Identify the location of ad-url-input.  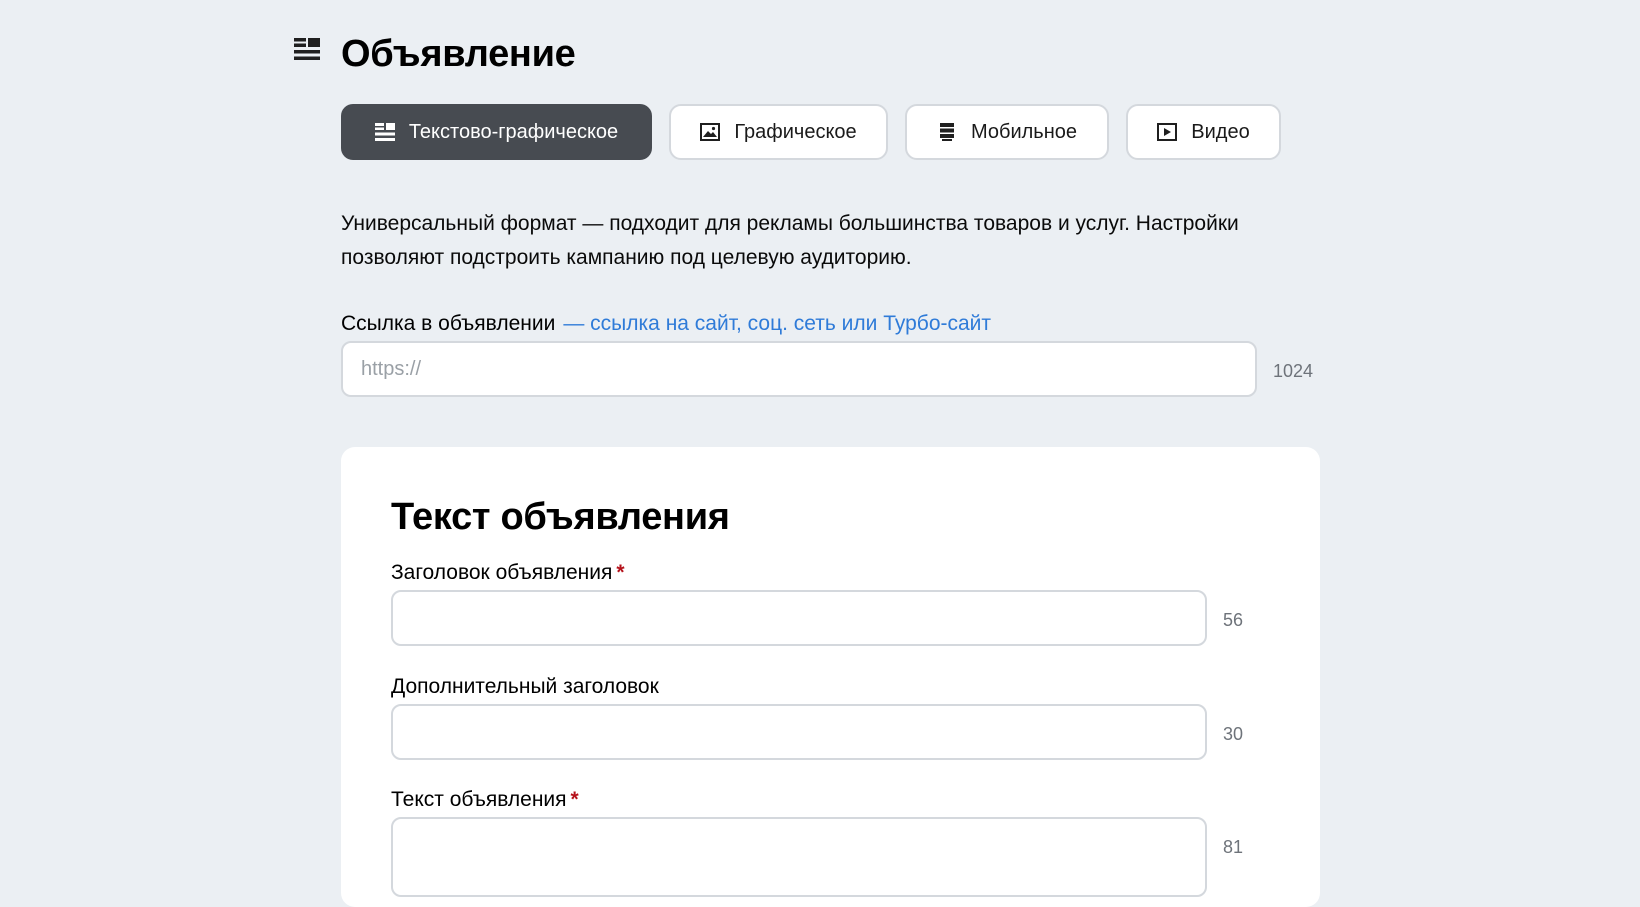
(799, 369).